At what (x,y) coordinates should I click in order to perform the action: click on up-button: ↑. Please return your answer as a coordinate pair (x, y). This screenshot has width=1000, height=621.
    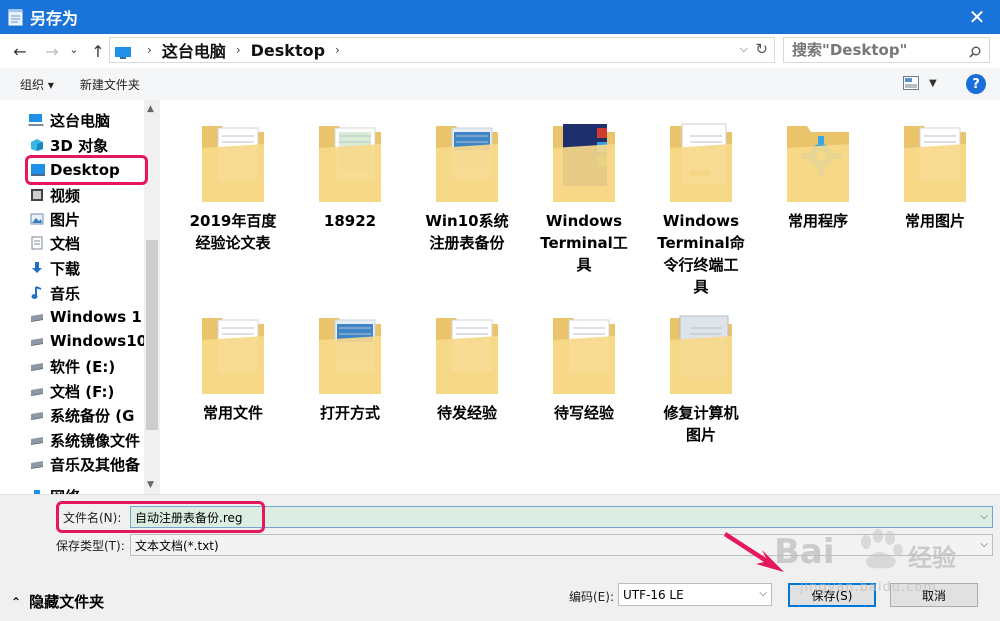
    Looking at the image, I should click on (98, 51).